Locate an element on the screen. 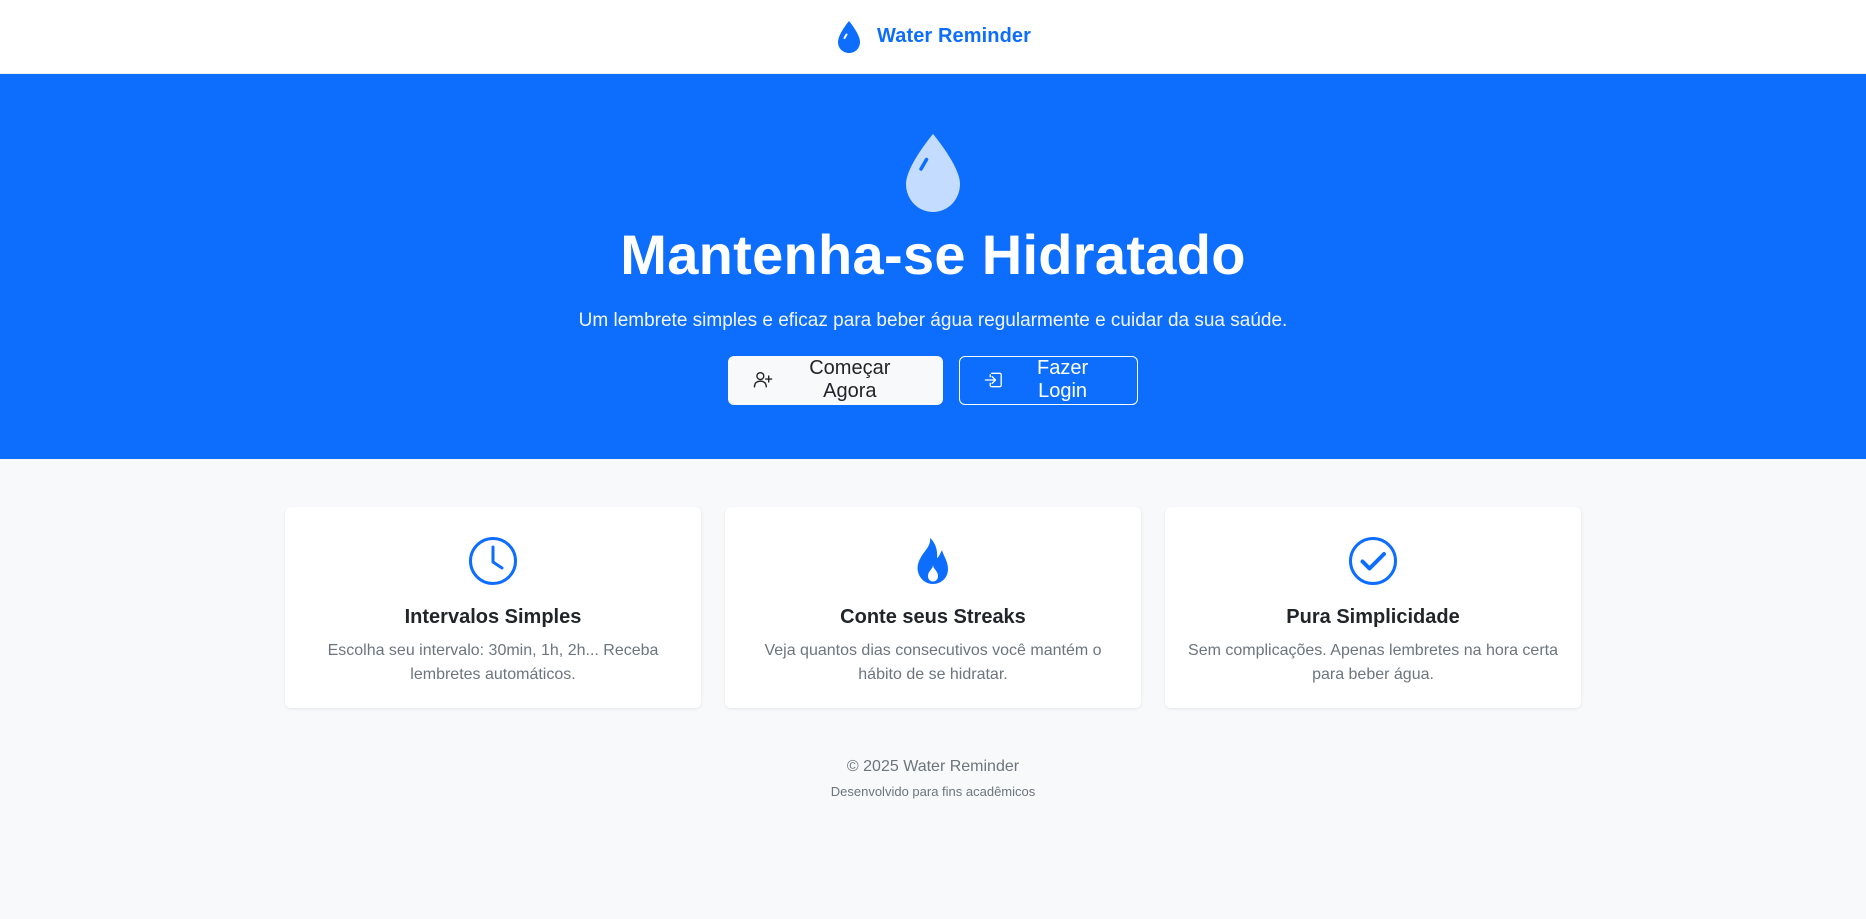  login-label: Fazer Login is located at coordinates (1062, 380).